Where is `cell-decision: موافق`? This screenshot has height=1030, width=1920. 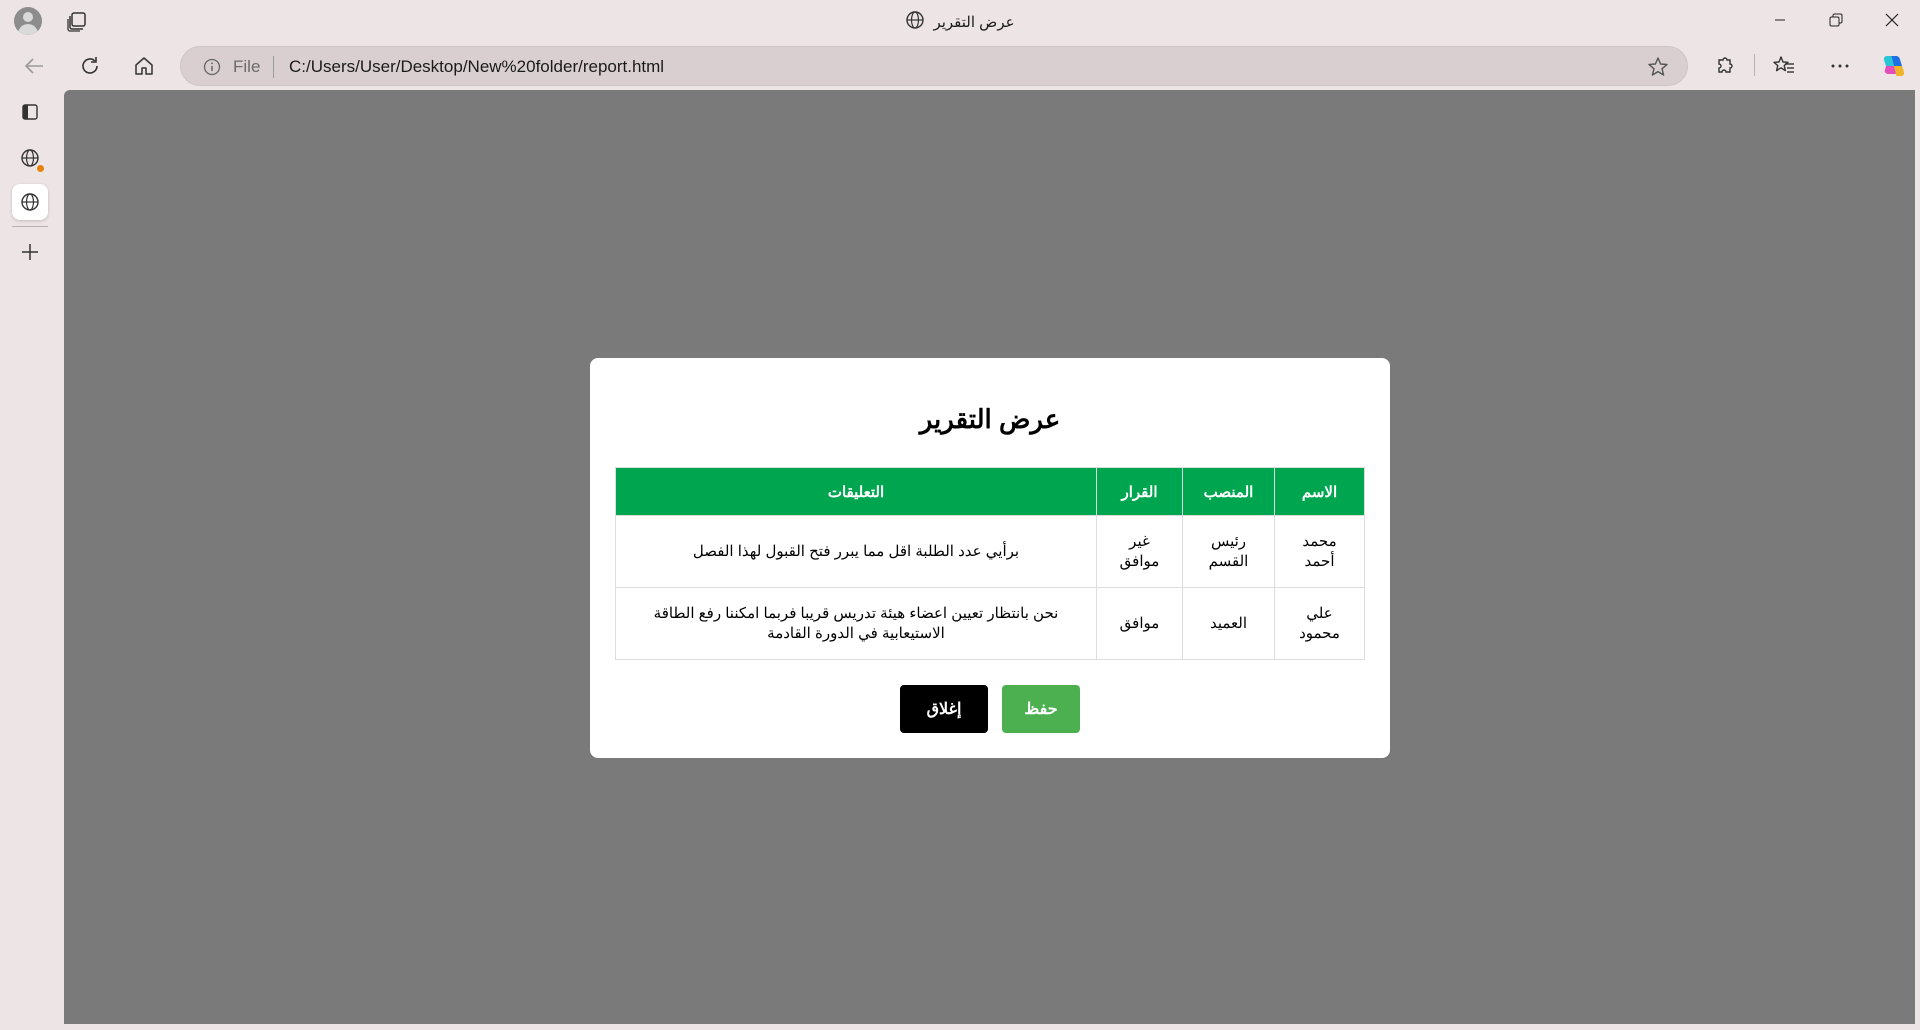
cell-decision: موافق is located at coordinates (1139, 623).